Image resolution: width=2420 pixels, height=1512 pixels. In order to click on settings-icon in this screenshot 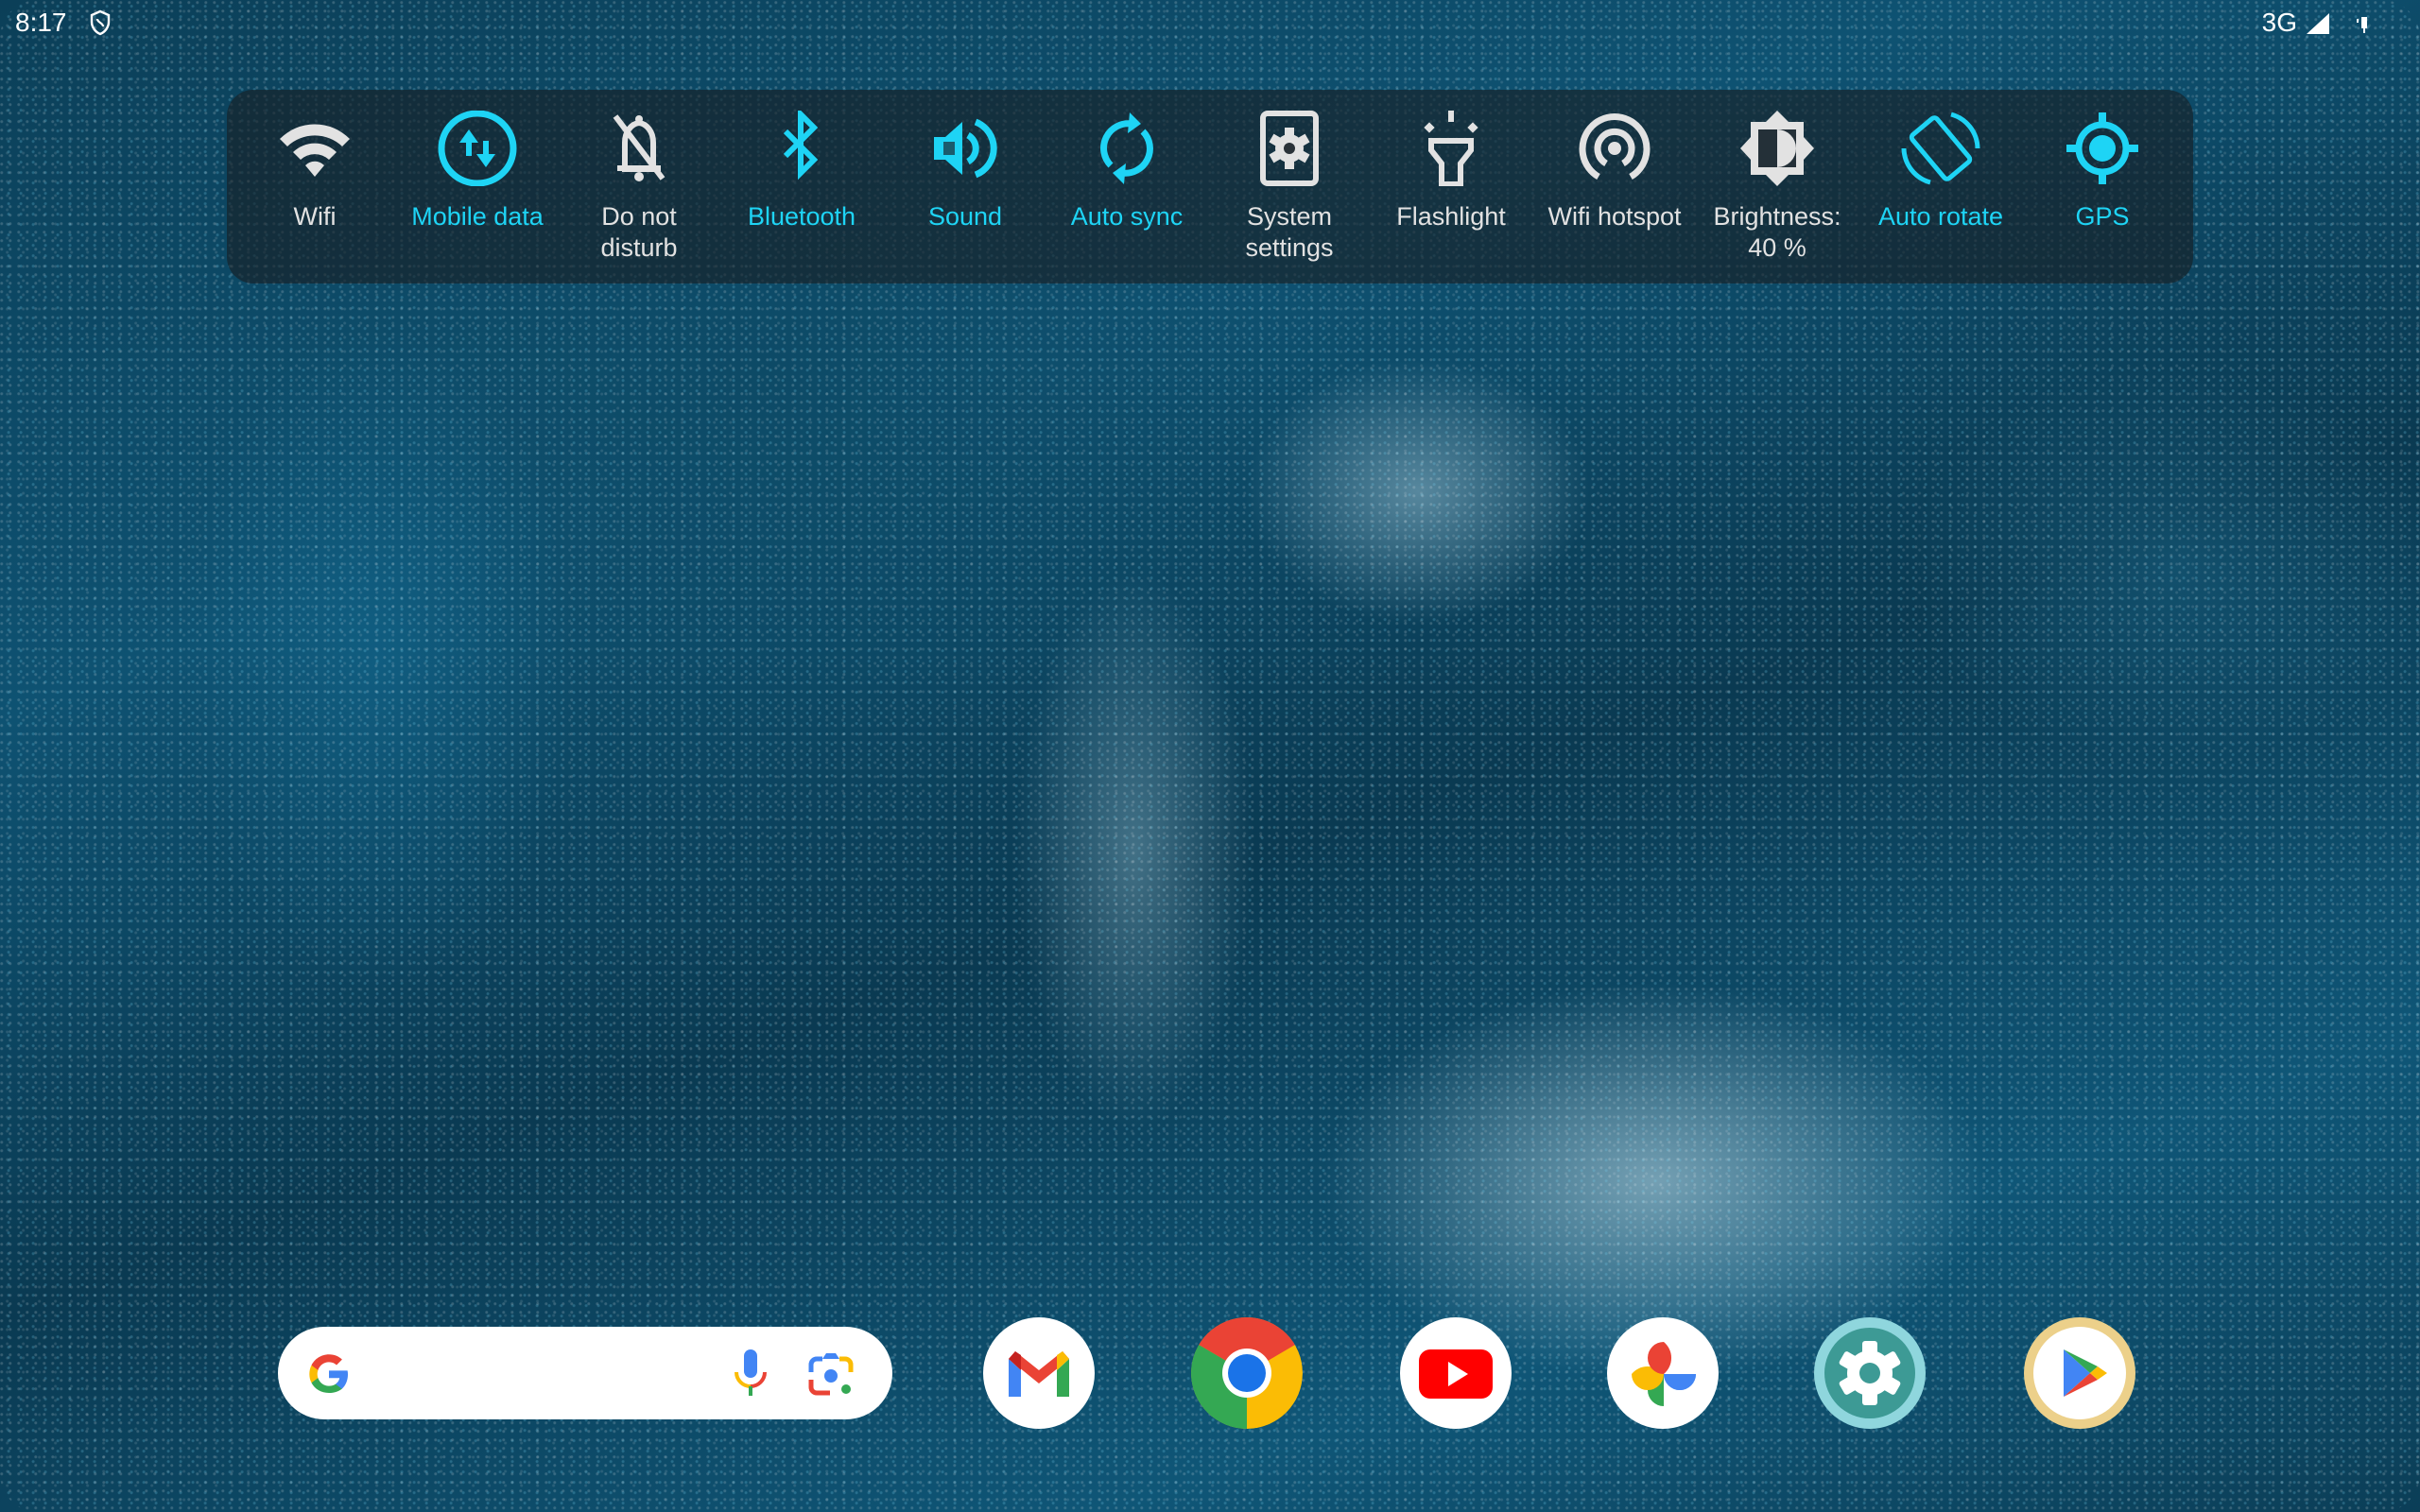, I will do `click(1869, 1373)`.